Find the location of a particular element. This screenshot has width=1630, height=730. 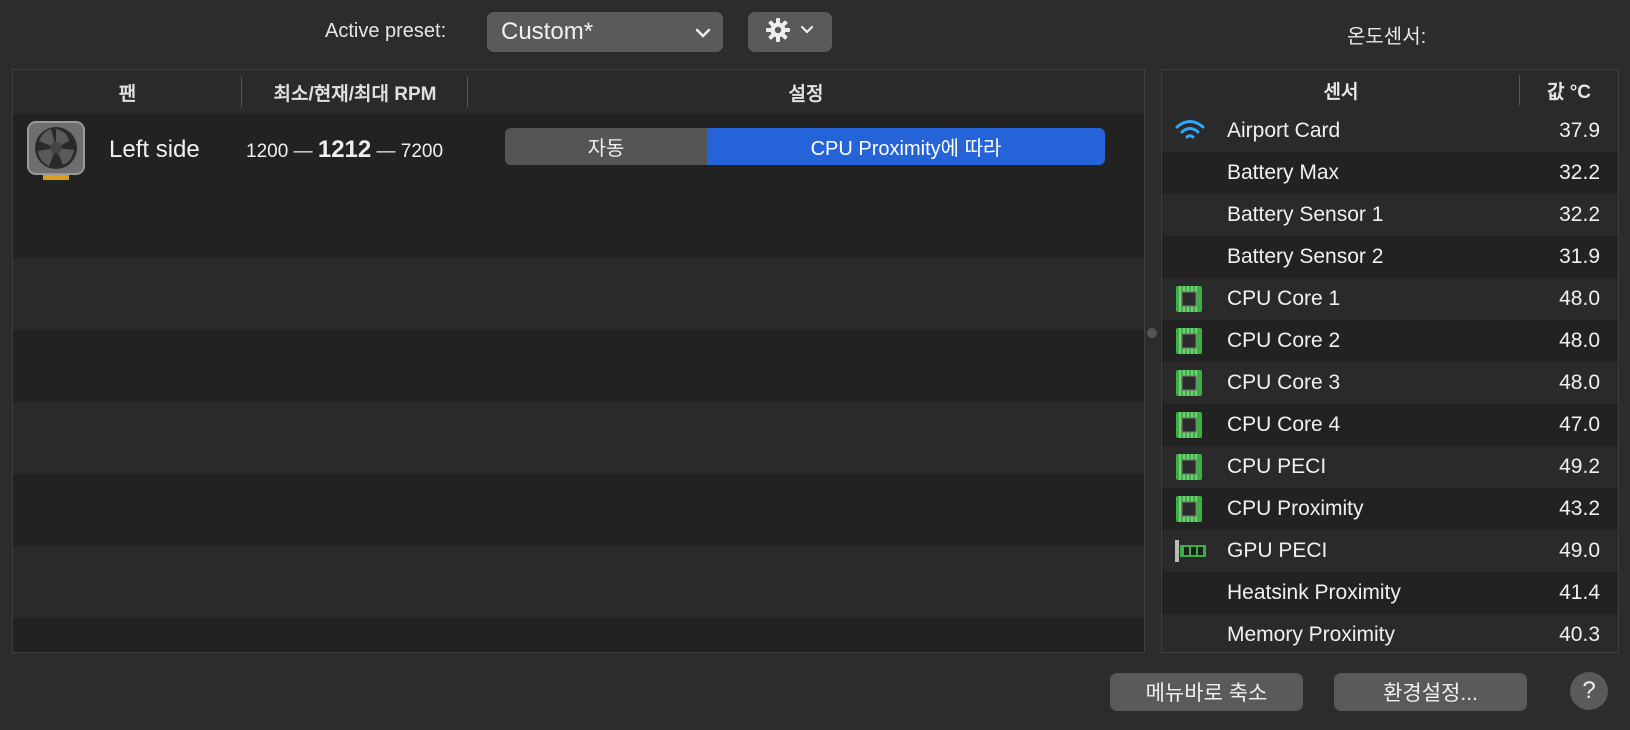

mode-auto-button: 자동 is located at coordinates (606, 146).